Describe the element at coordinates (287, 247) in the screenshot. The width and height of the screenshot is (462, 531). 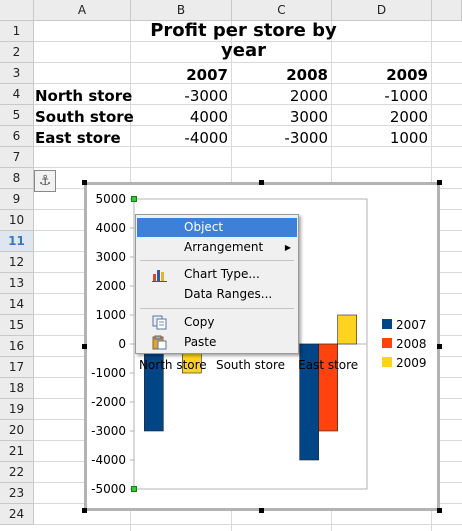
I see `submenu-arrow-icon: ▶` at that location.